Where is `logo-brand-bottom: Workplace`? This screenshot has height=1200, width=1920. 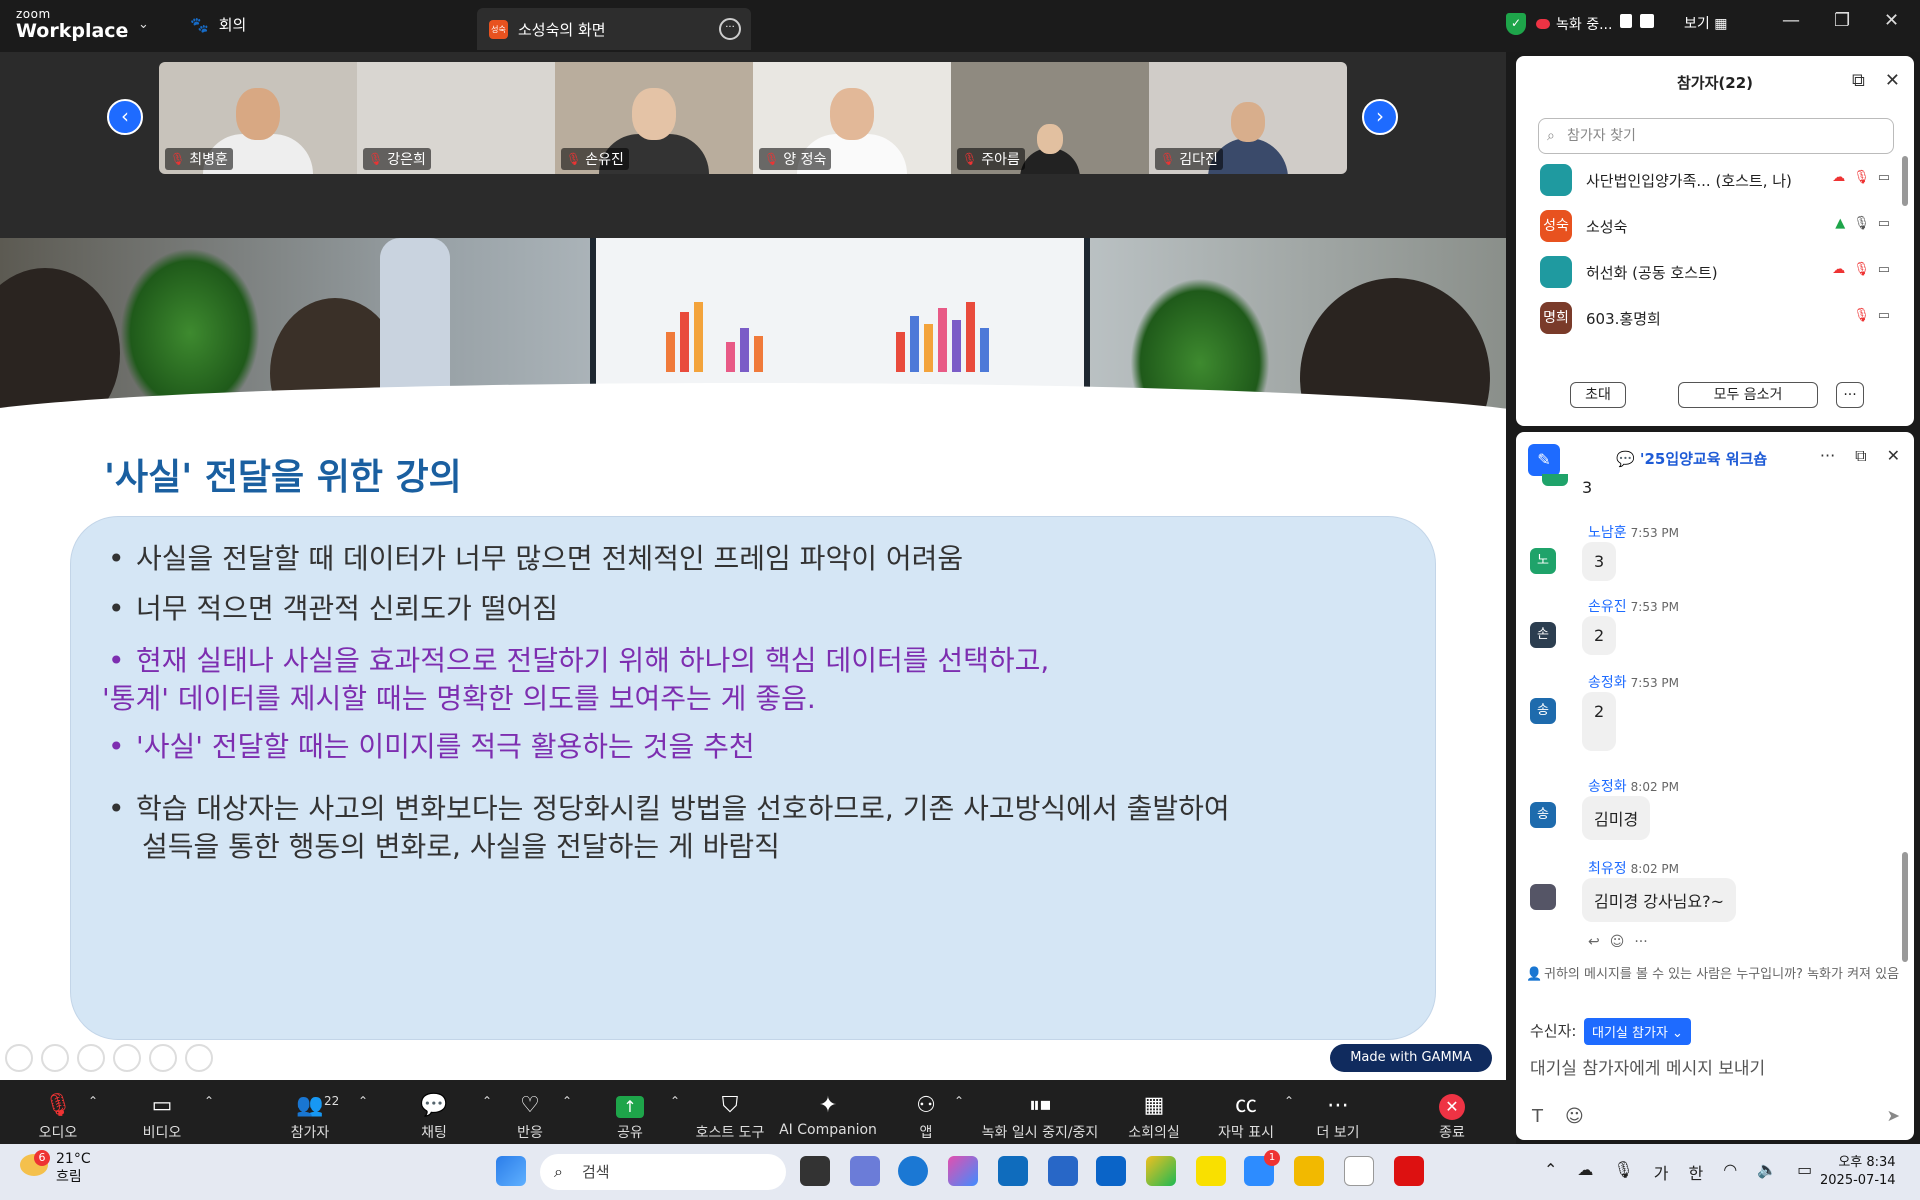 logo-brand-bottom: Workplace is located at coordinates (72, 31).